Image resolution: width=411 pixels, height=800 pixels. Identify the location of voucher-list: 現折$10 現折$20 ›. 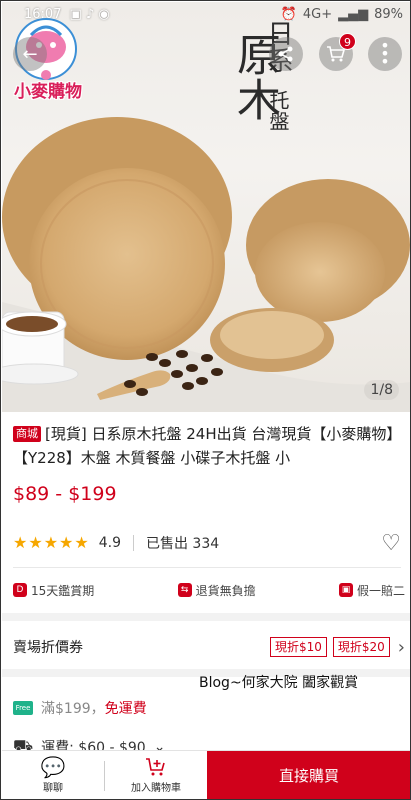
(337, 647).